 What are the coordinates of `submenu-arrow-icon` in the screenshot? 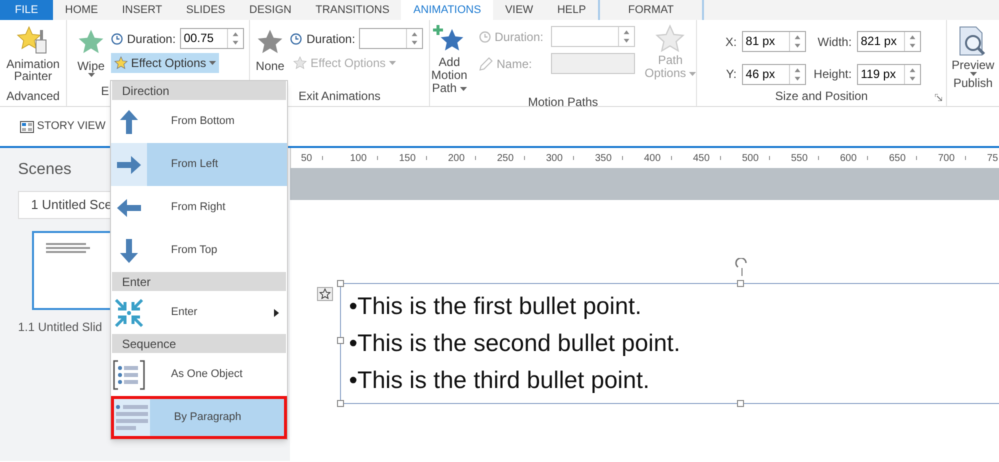 It's located at (276, 312).